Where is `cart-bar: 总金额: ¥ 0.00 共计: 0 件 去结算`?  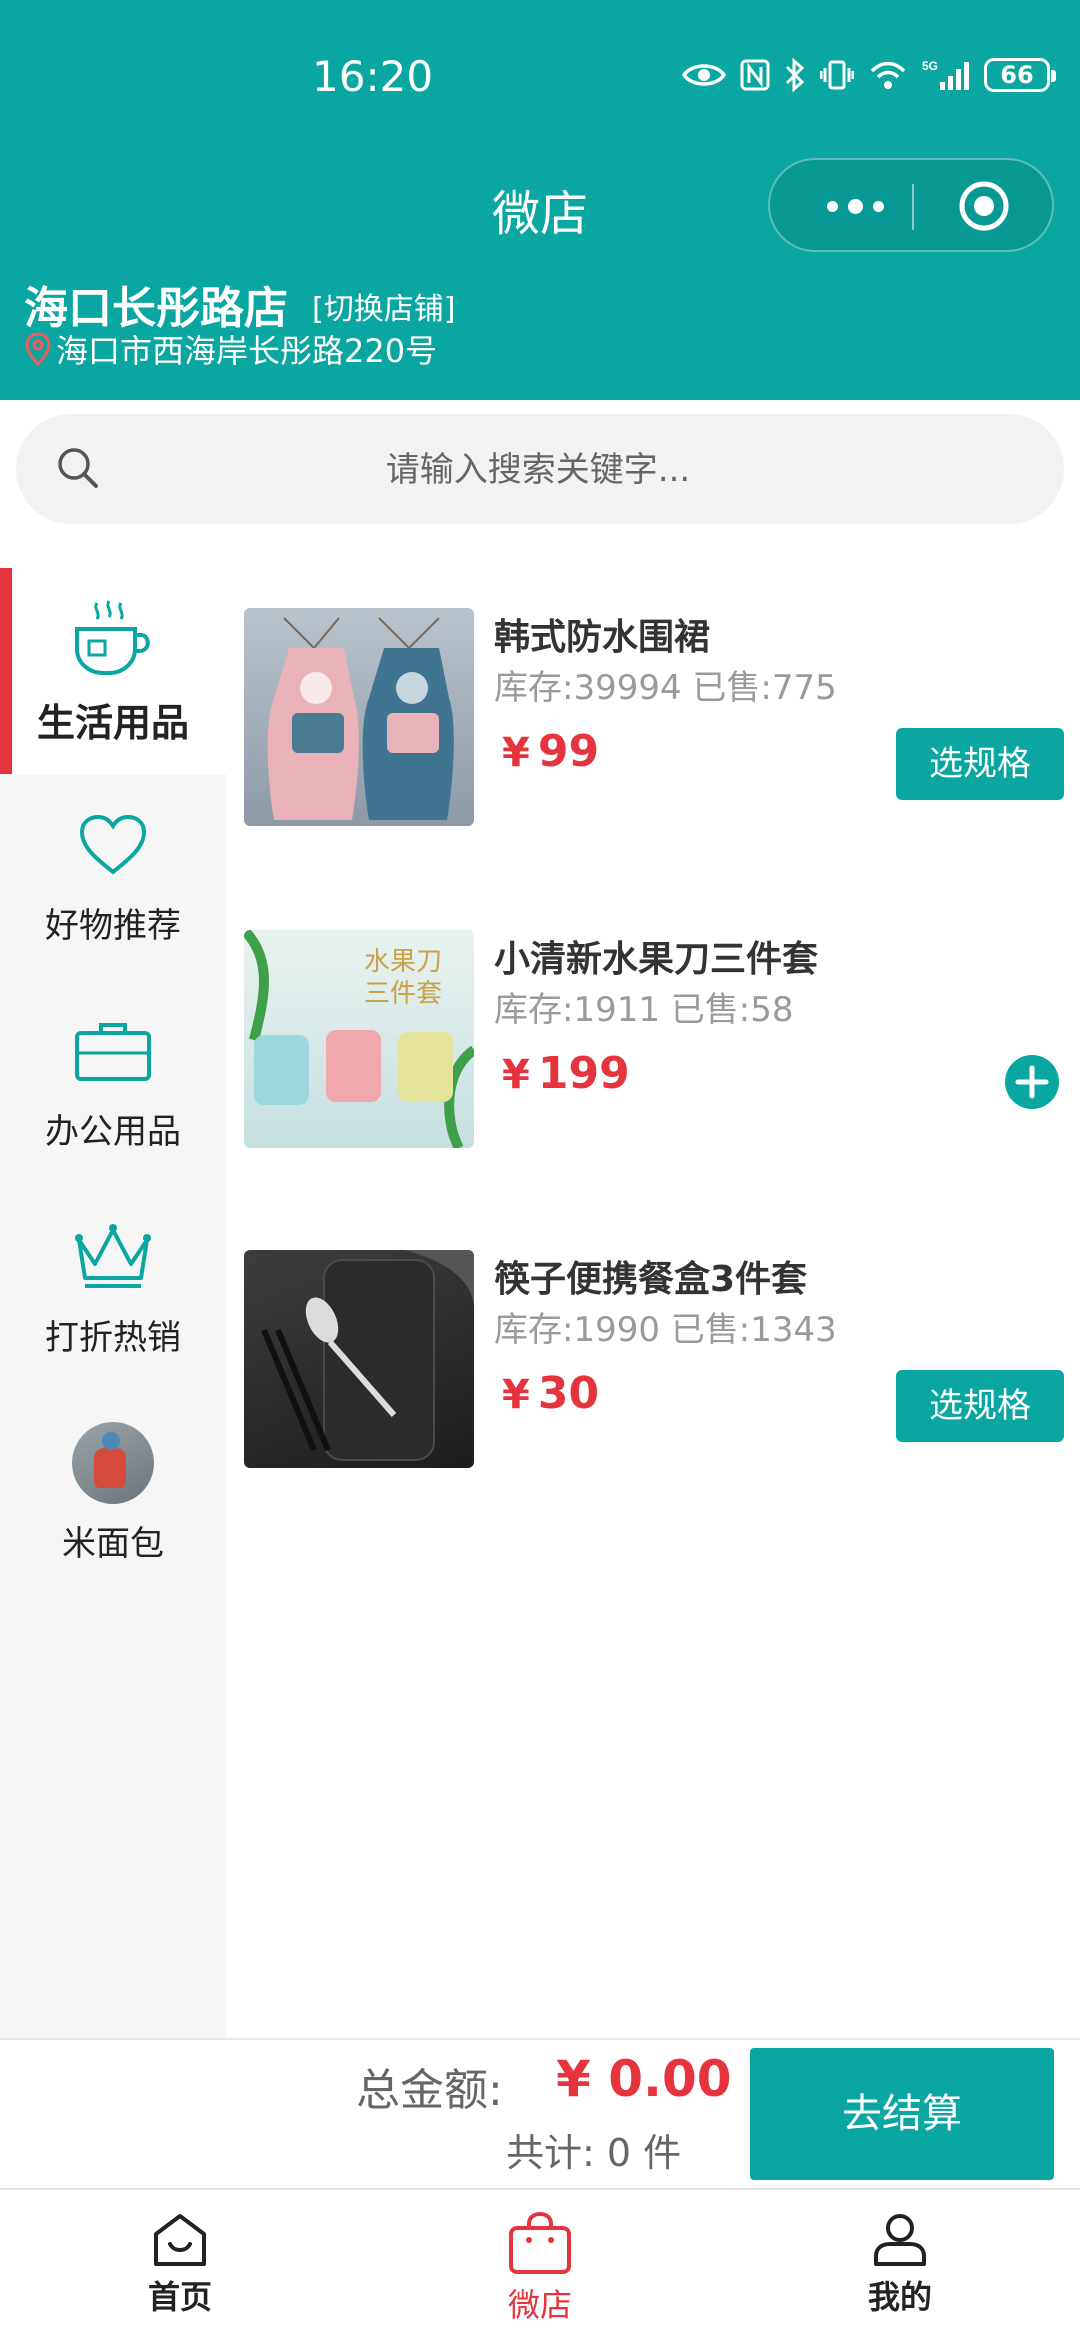 cart-bar: 总金额: ¥ 0.00 共计: 0 件 去结算 is located at coordinates (540, 2114).